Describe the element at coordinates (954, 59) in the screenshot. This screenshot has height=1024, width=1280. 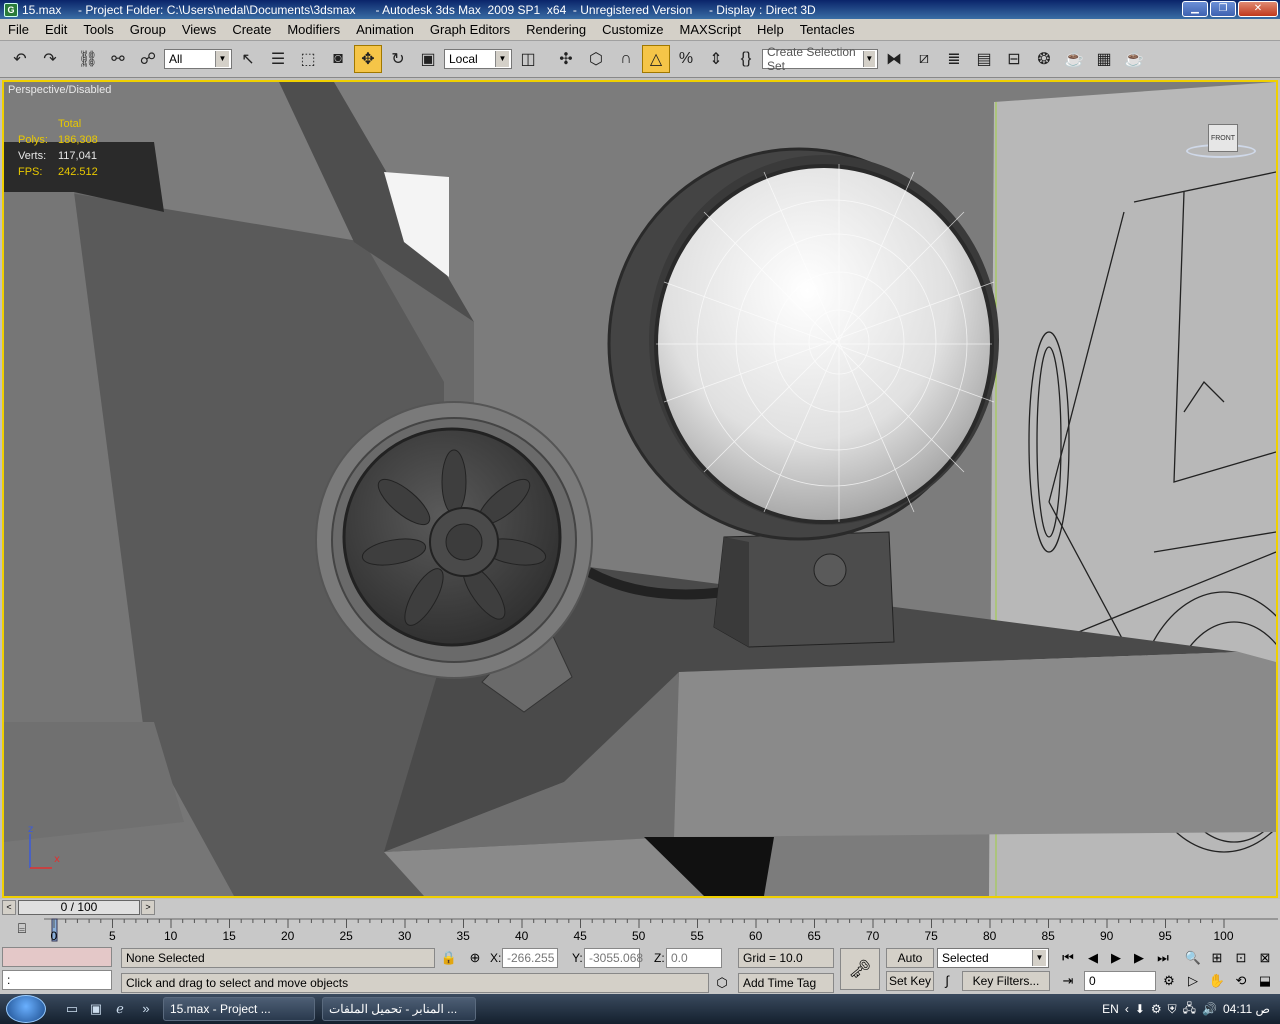
I see `layer-manager-icon: ≣` at that location.